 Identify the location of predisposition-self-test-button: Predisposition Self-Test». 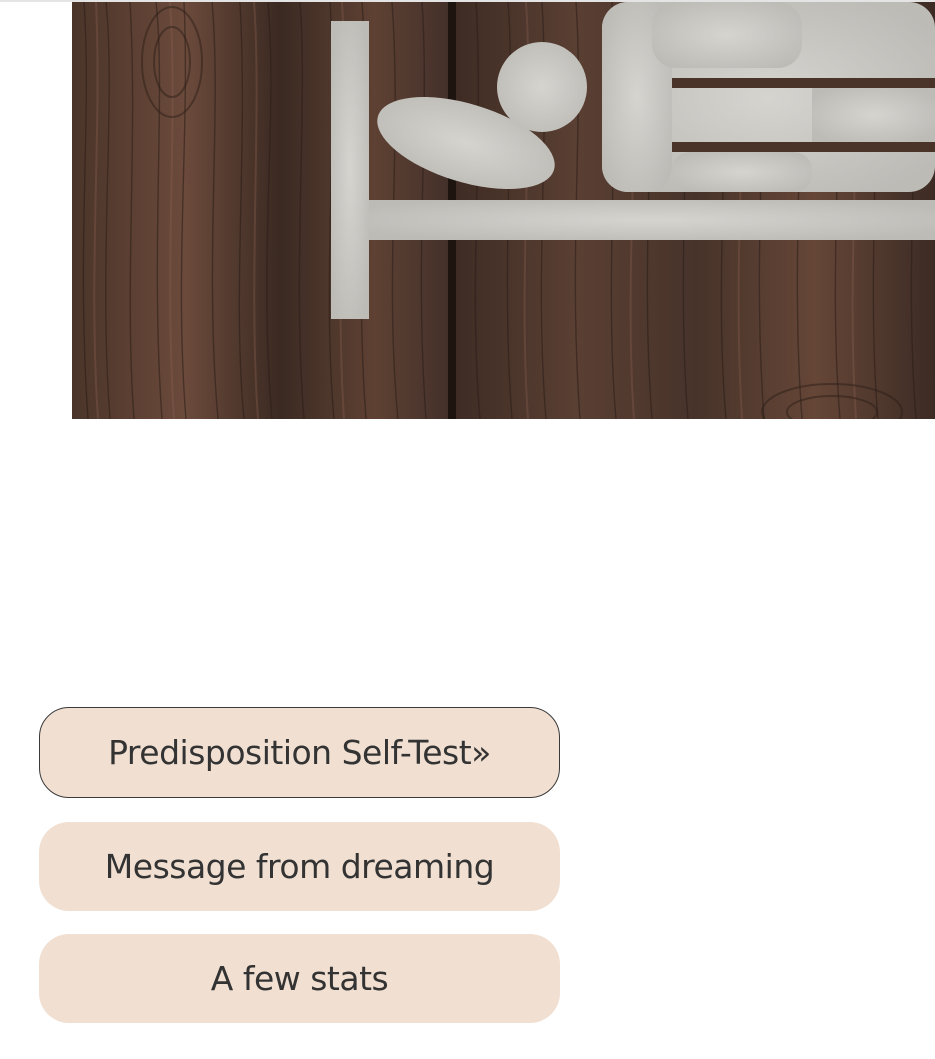
(299, 752).